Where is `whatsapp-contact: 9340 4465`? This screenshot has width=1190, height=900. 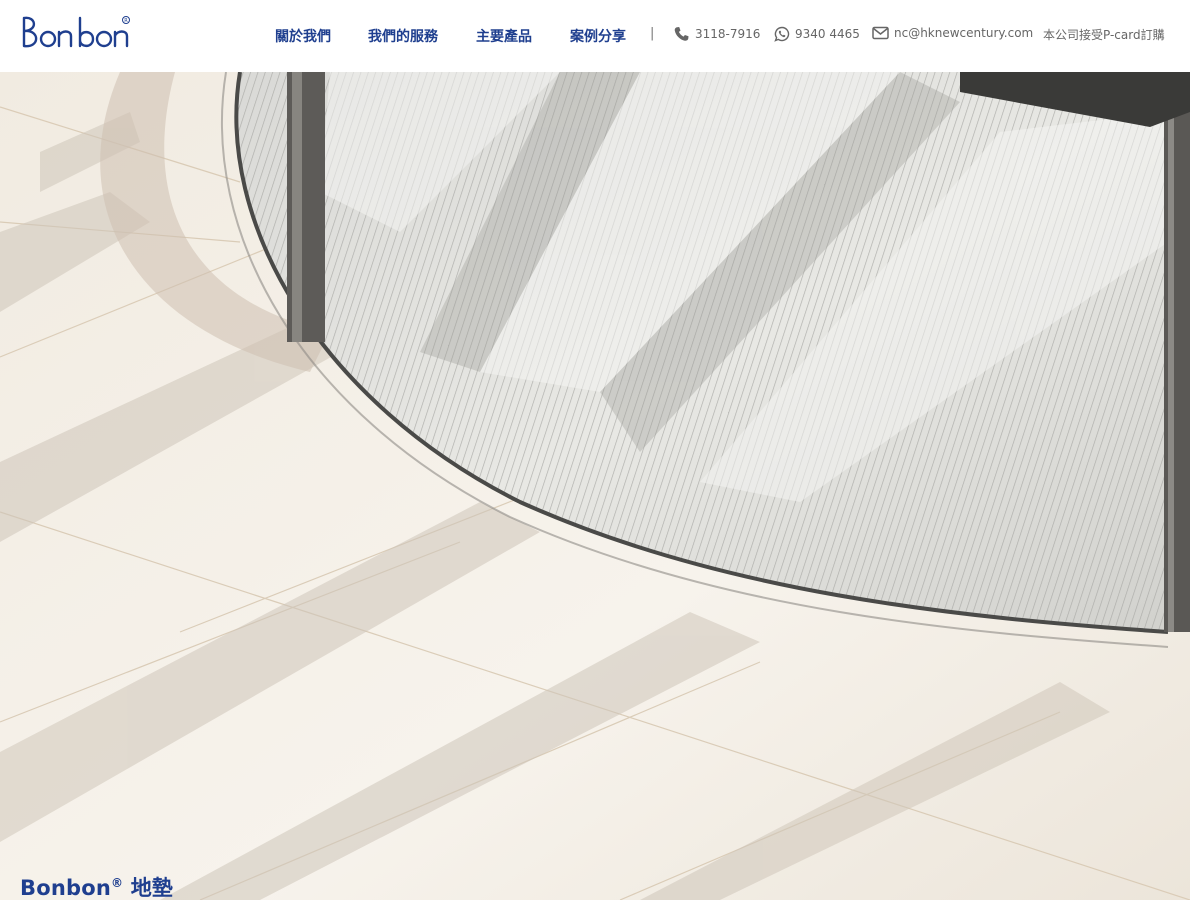
whatsapp-contact: 9340 4465 is located at coordinates (817, 34).